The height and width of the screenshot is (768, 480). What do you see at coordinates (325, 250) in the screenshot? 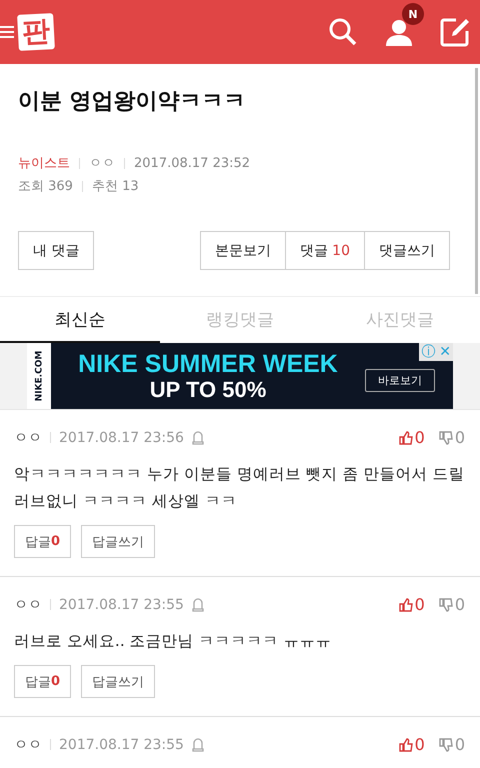
I see `comments-button: 댓글 10` at bounding box center [325, 250].